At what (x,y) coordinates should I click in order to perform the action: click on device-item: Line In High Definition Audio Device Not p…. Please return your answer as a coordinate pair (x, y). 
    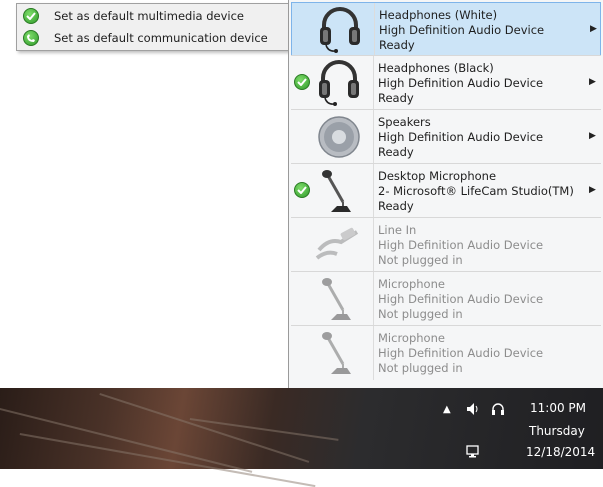
    Looking at the image, I should click on (446, 245).